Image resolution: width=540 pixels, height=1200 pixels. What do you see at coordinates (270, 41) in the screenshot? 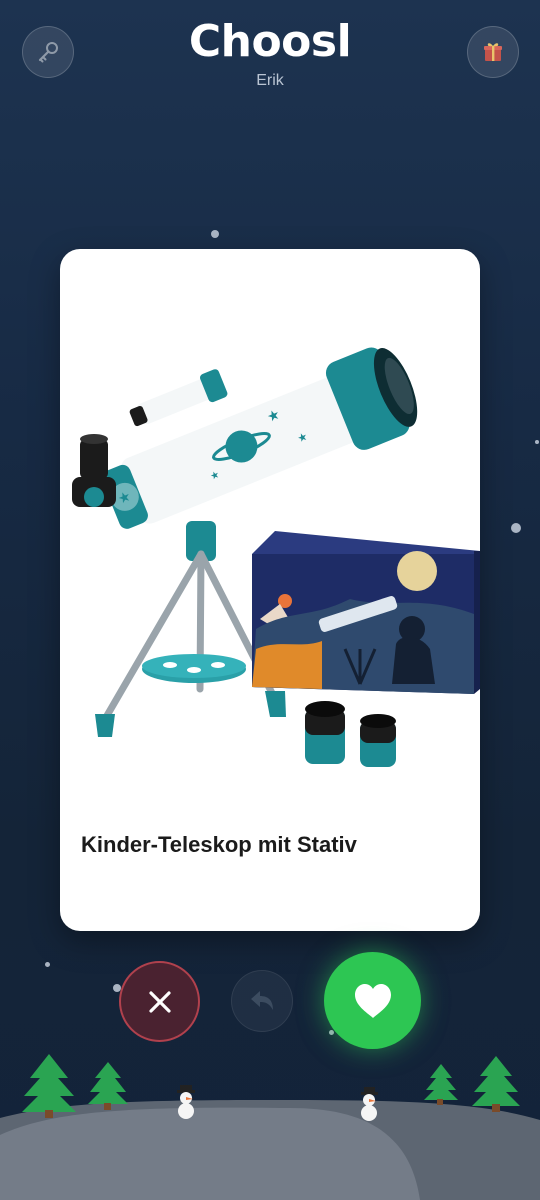
I see `app-title: Choosl` at bounding box center [270, 41].